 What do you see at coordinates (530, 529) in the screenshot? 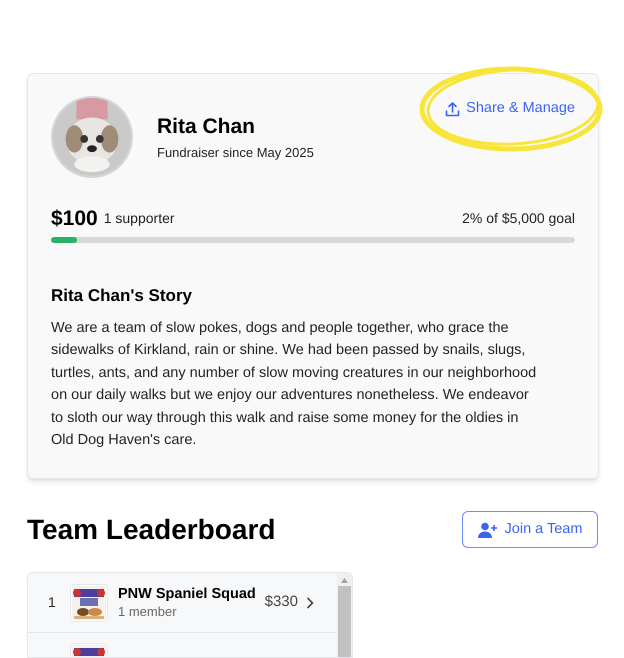
I see `join-team-button: Join a Team` at bounding box center [530, 529].